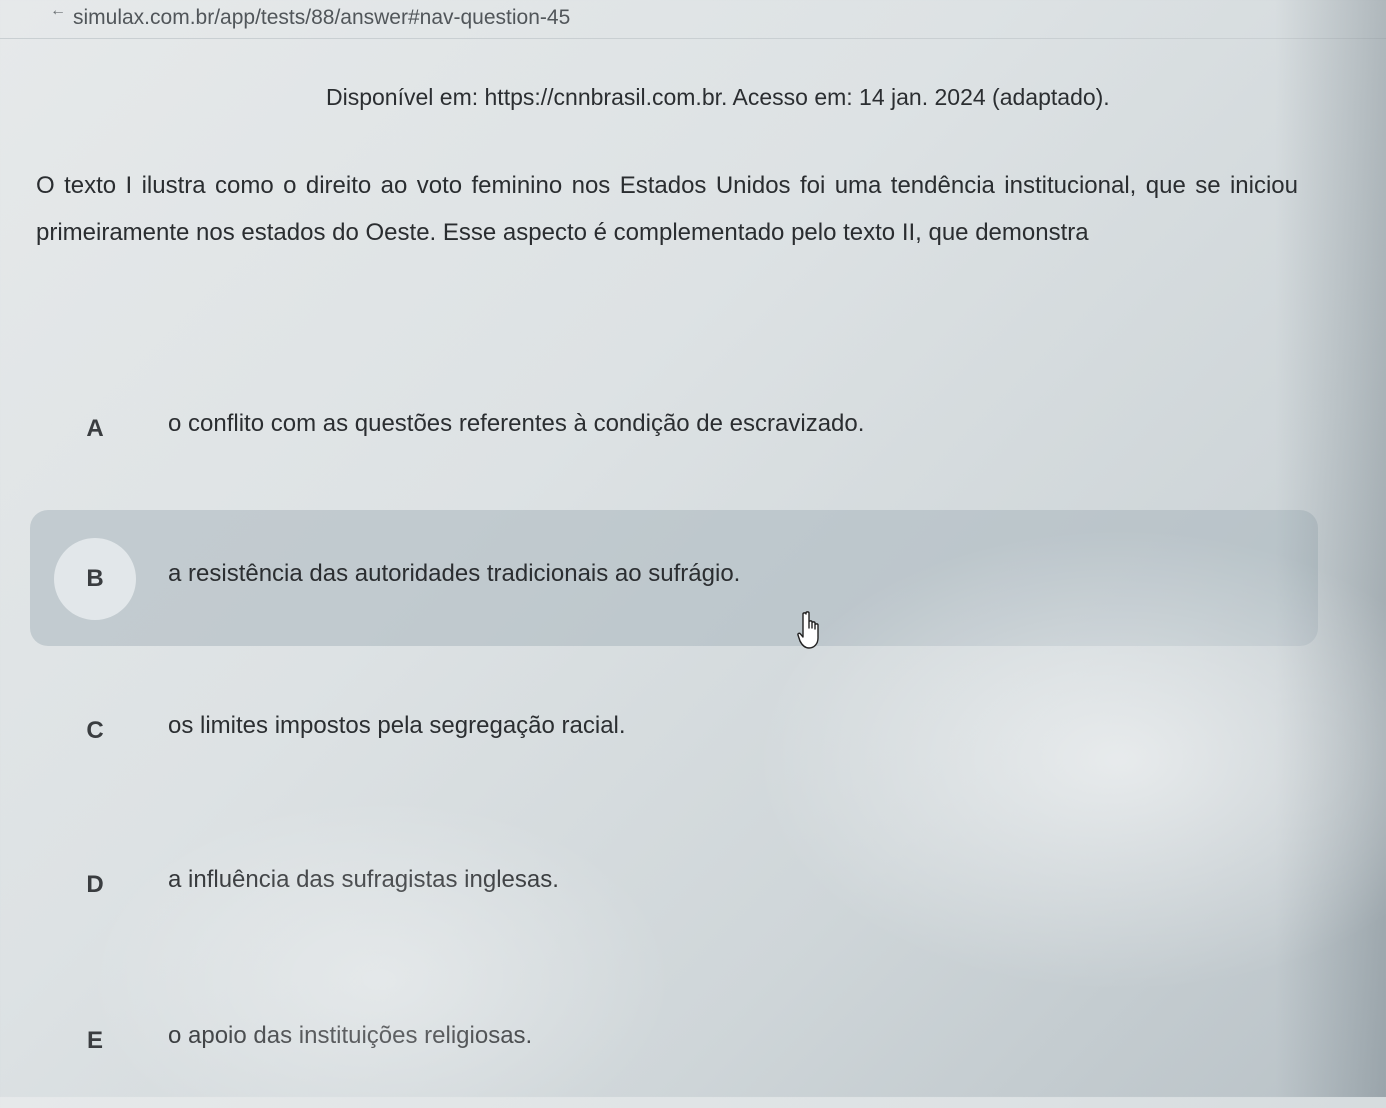  I want to click on option-letter-badge: D, so click(95, 885).